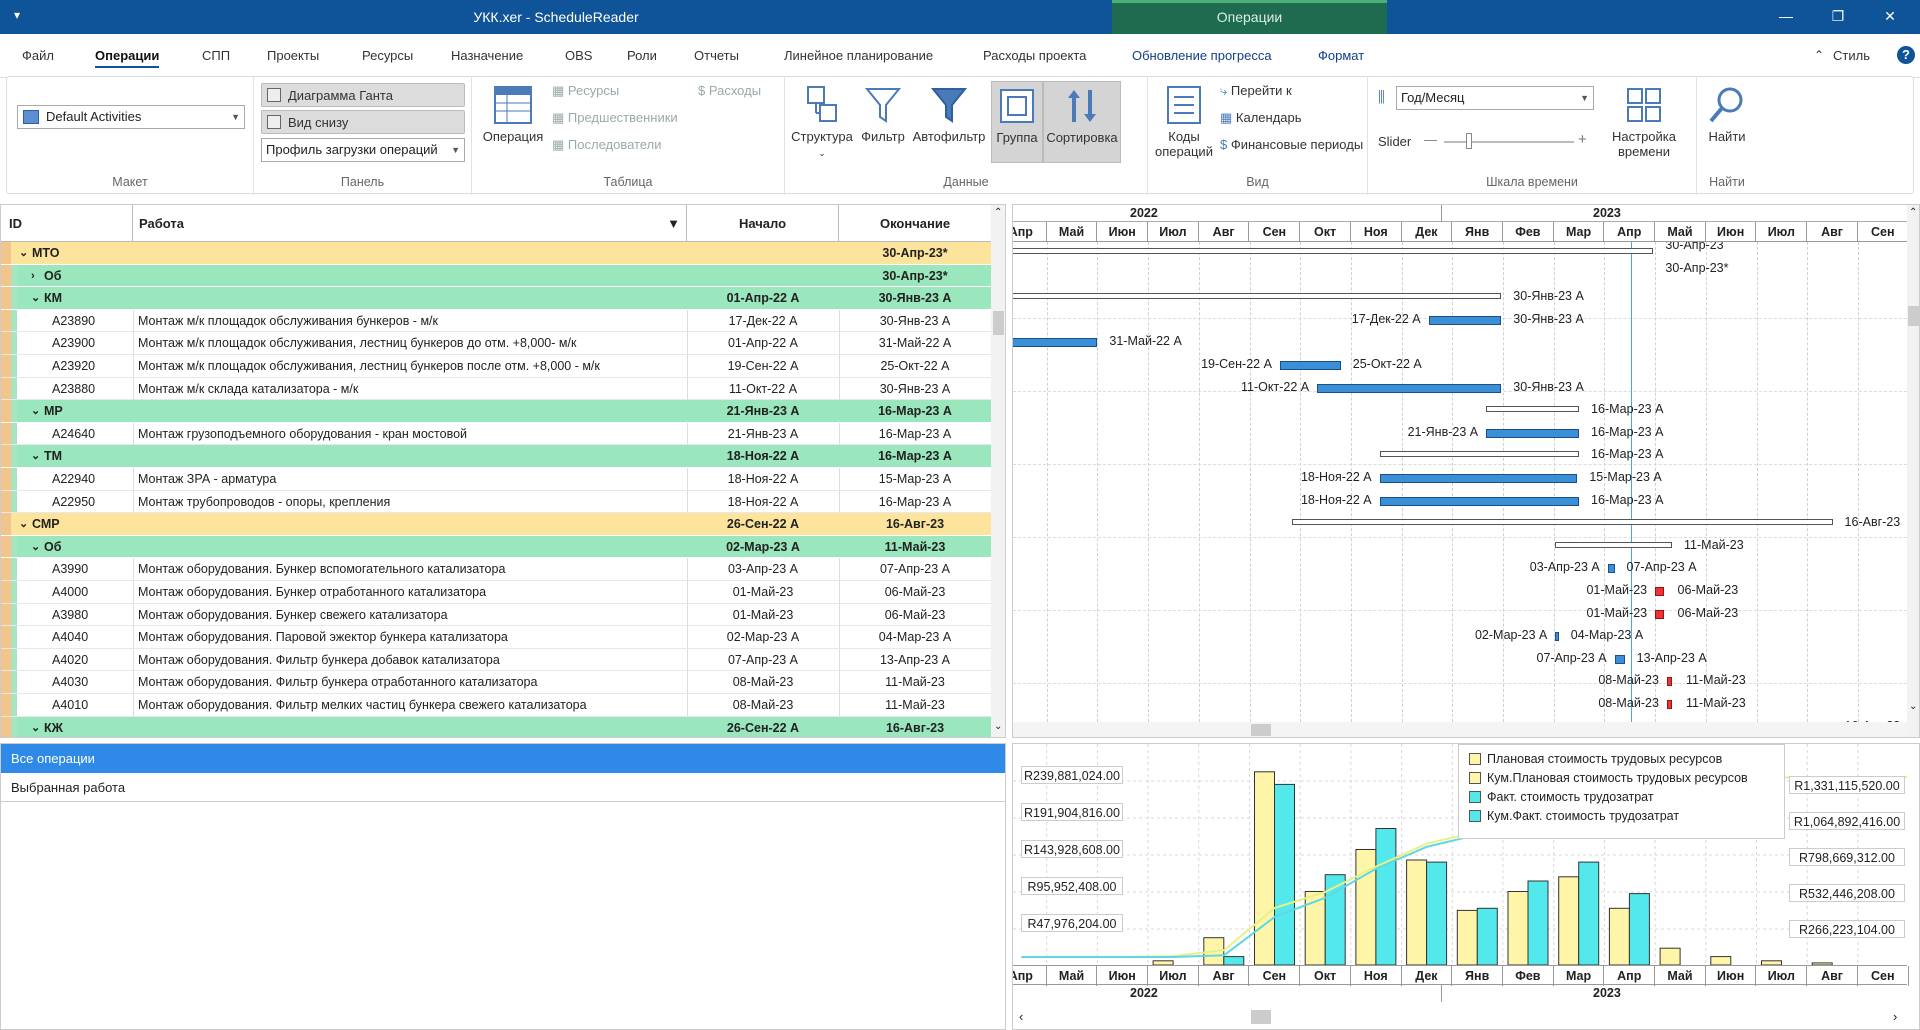  What do you see at coordinates (716, 55) in the screenshot?
I see `tab-reports: Отчеты` at bounding box center [716, 55].